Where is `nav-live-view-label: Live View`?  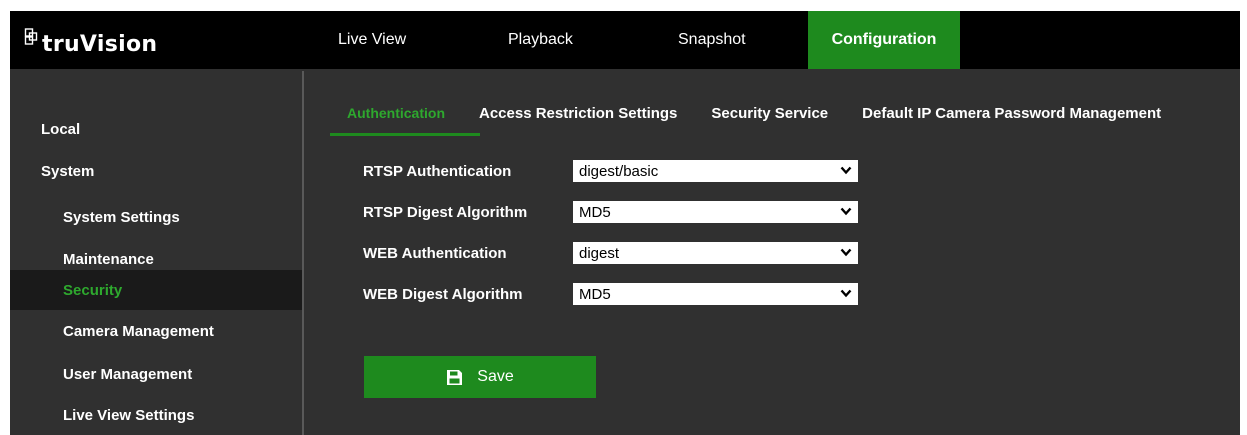
nav-live-view-label: Live View is located at coordinates (372, 39).